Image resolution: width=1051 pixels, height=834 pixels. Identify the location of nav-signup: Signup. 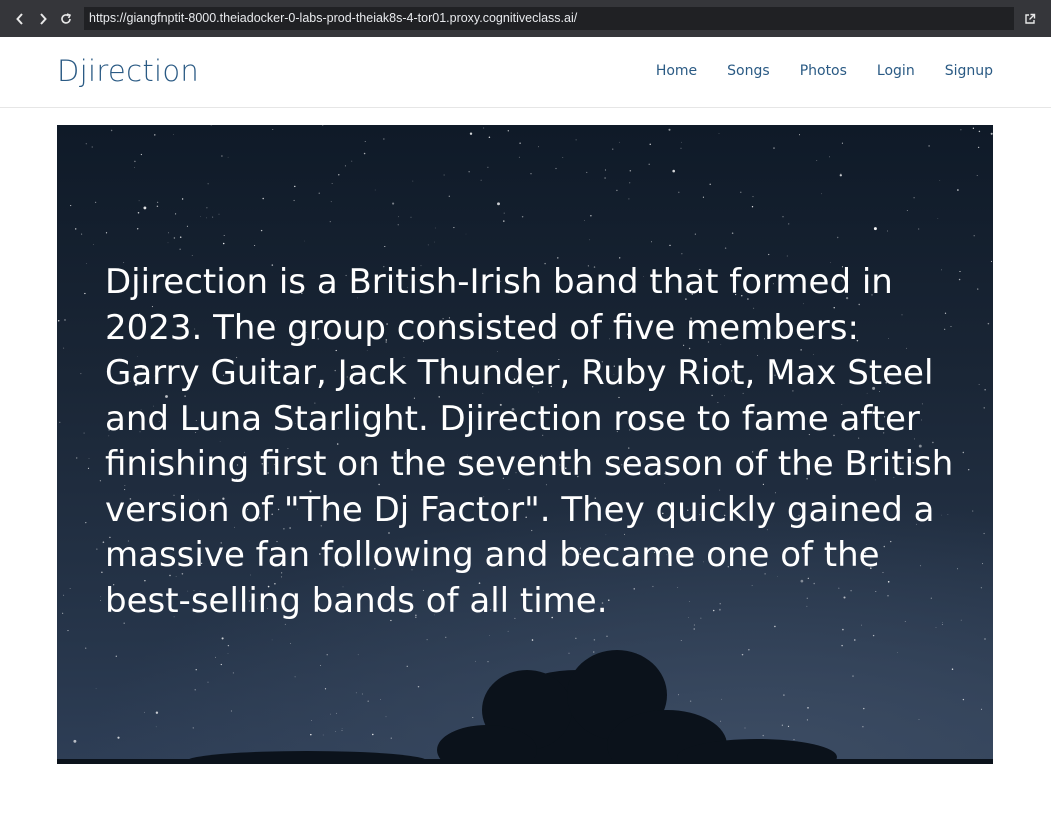
(969, 71).